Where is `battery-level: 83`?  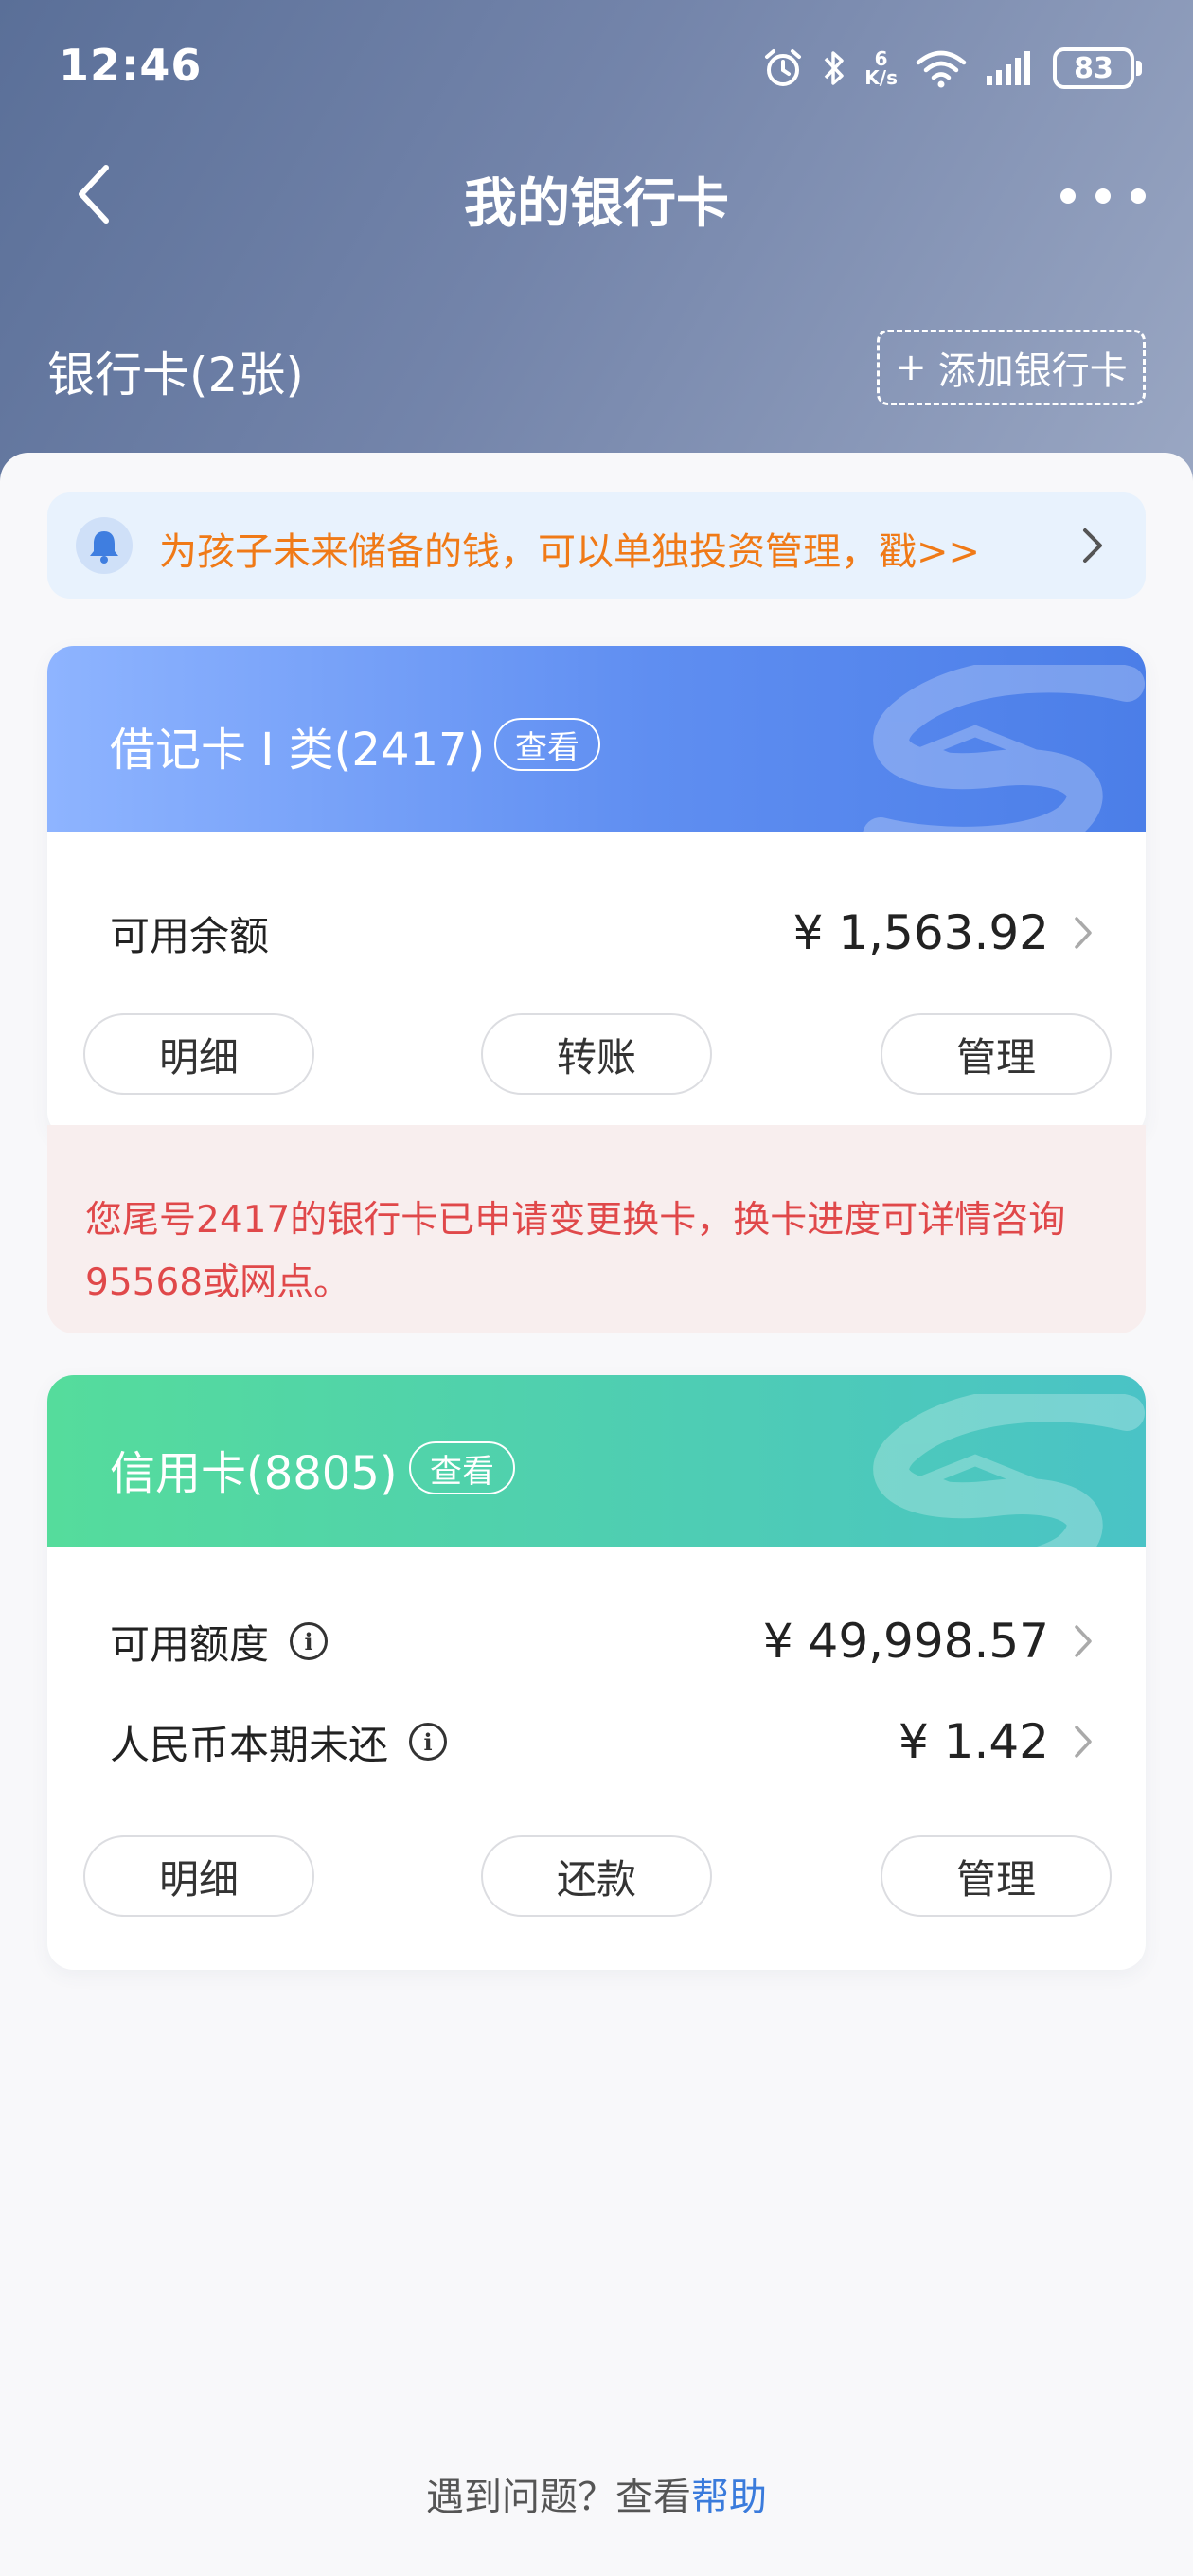 battery-level: 83 is located at coordinates (1093, 68).